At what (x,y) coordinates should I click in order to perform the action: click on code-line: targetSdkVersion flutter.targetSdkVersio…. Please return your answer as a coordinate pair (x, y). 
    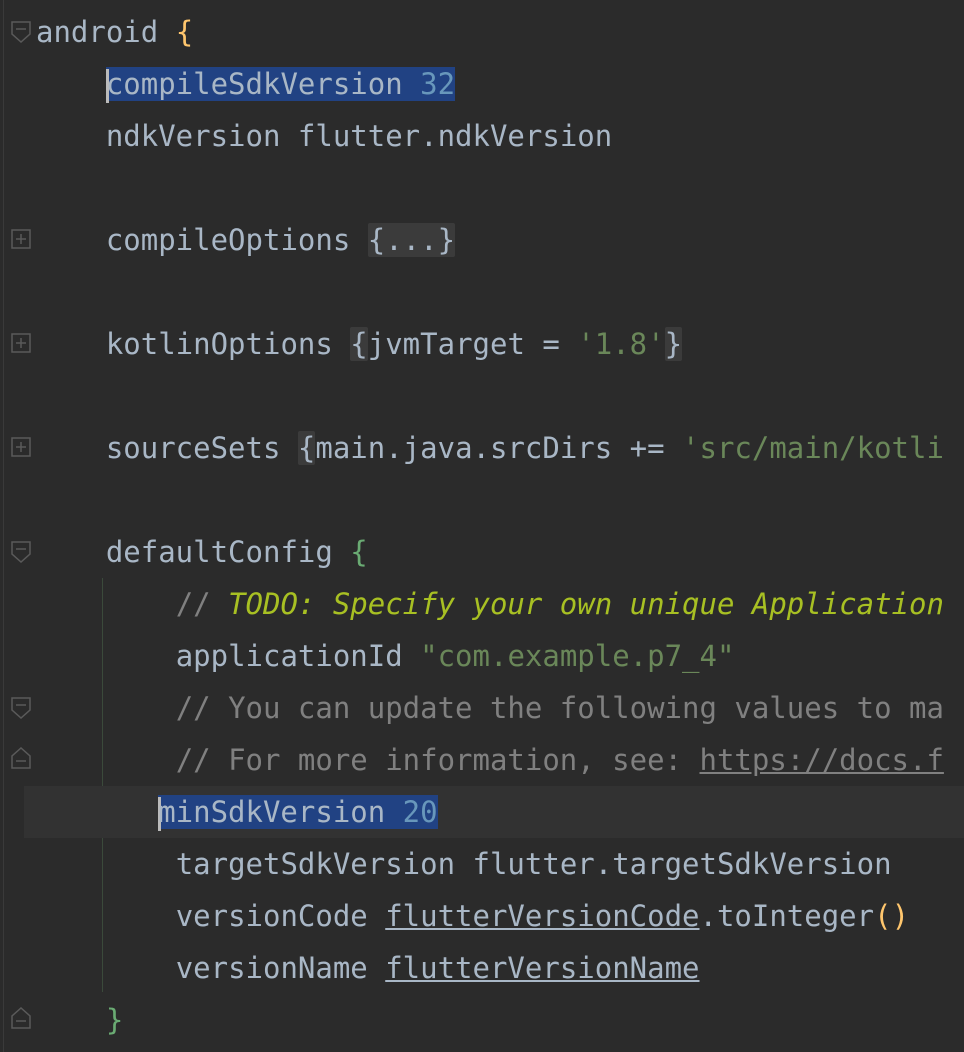
    Looking at the image, I should click on (500, 864).